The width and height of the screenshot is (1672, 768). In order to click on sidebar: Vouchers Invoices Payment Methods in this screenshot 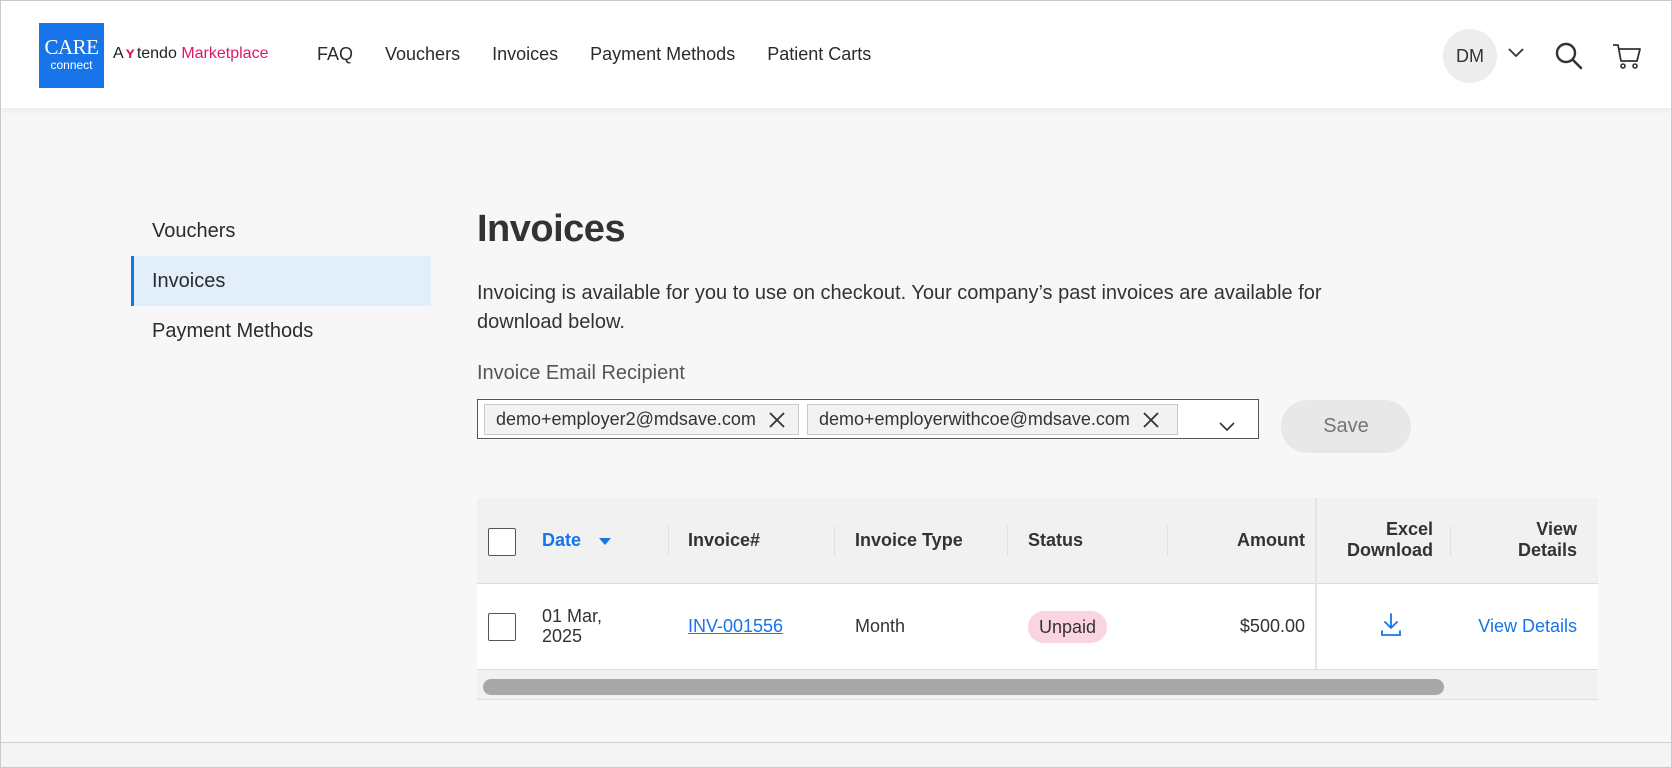, I will do `click(281, 281)`.